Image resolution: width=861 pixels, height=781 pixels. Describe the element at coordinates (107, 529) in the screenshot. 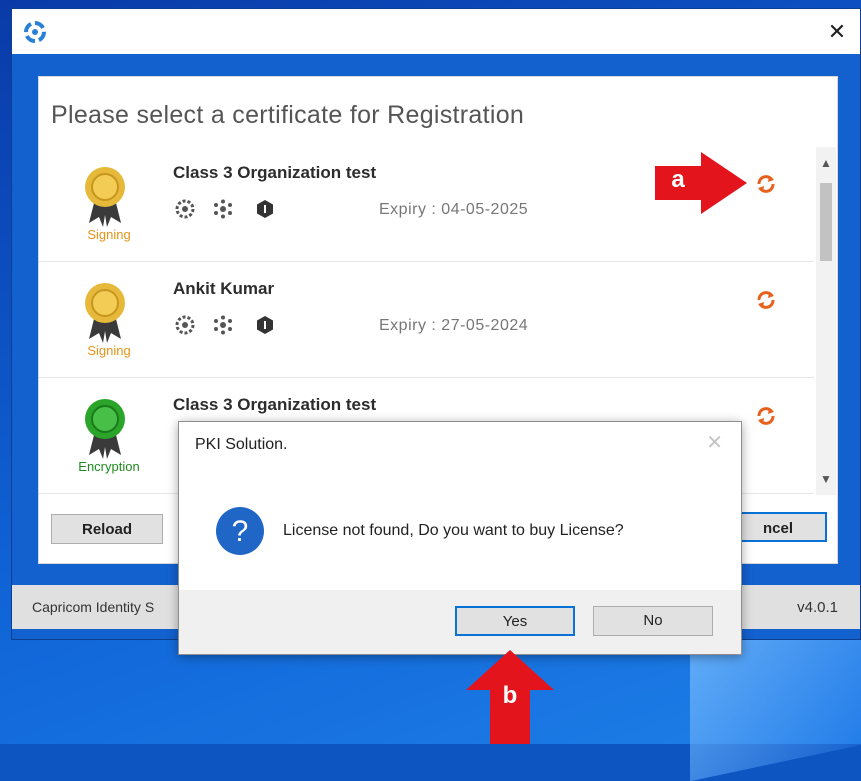

I see `reload-button: Reload` at that location.